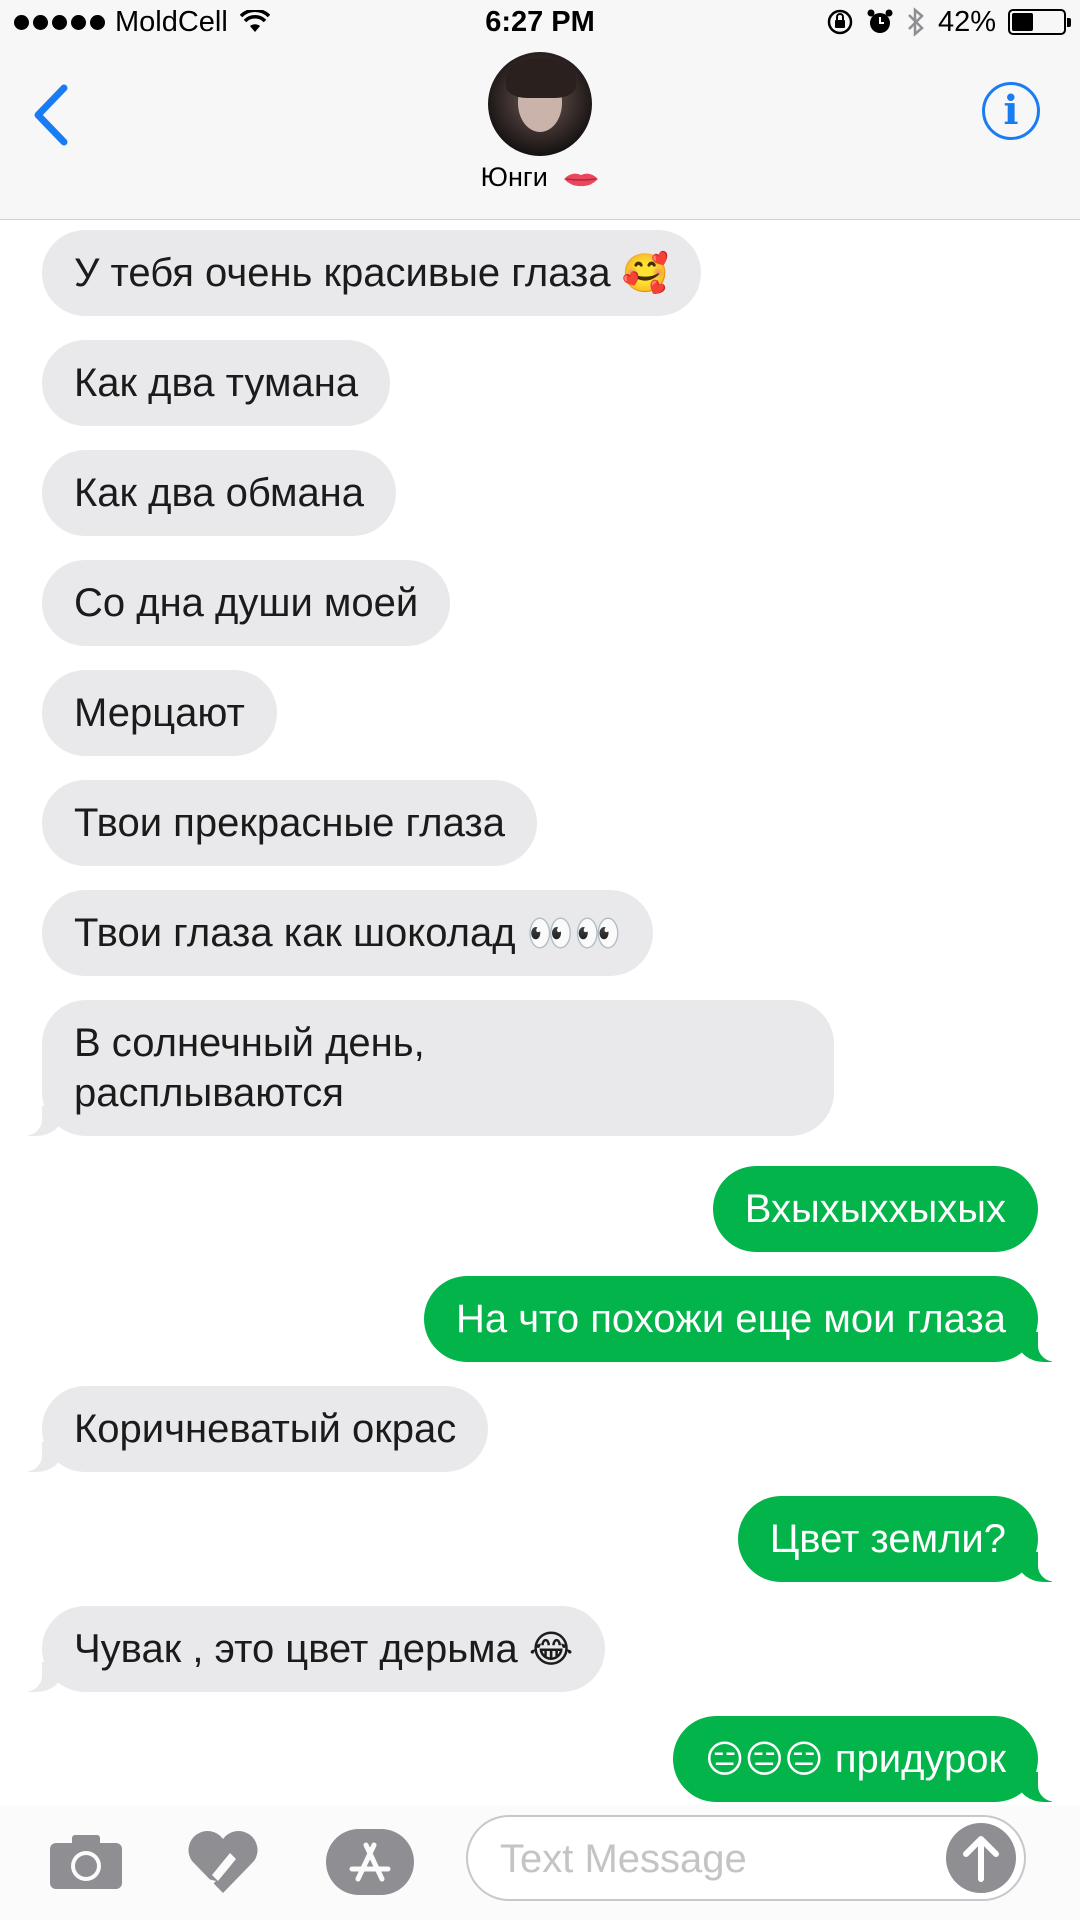 This screenshot has width=1080, height=1920. I want to click on conversation-header: Юнги i, so click(540, 132).